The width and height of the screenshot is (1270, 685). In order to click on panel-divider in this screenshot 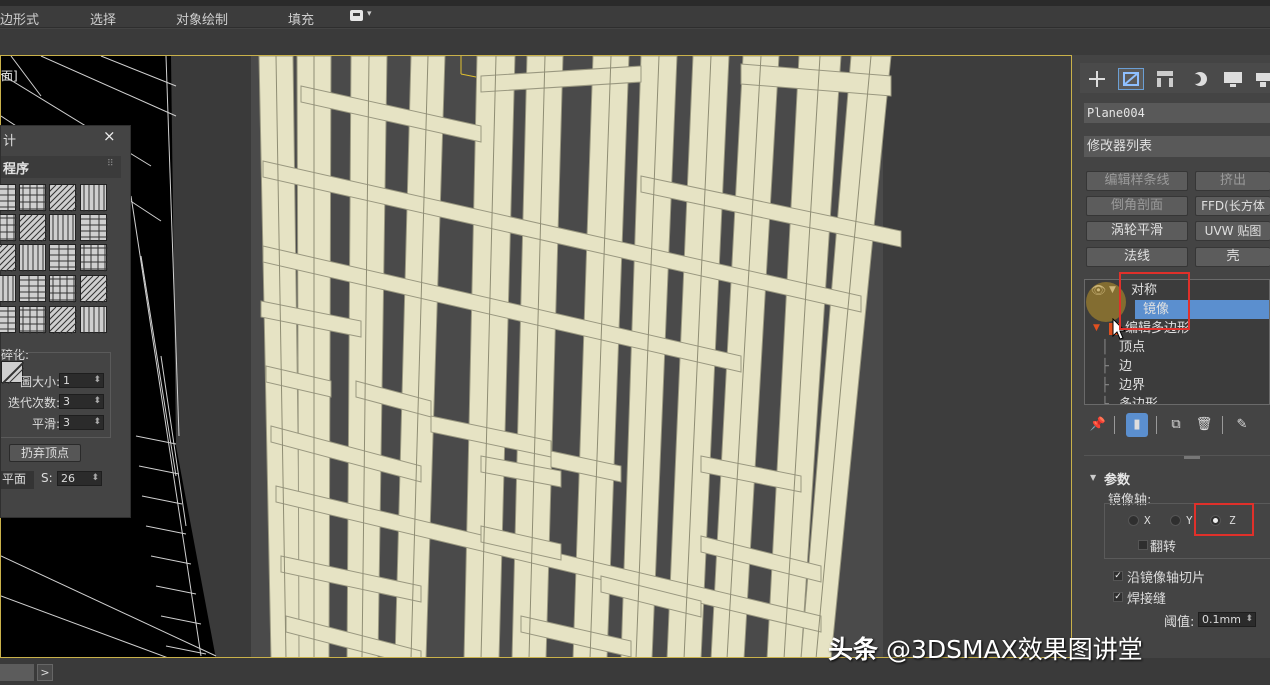, I will do `click(1177, 457)`.